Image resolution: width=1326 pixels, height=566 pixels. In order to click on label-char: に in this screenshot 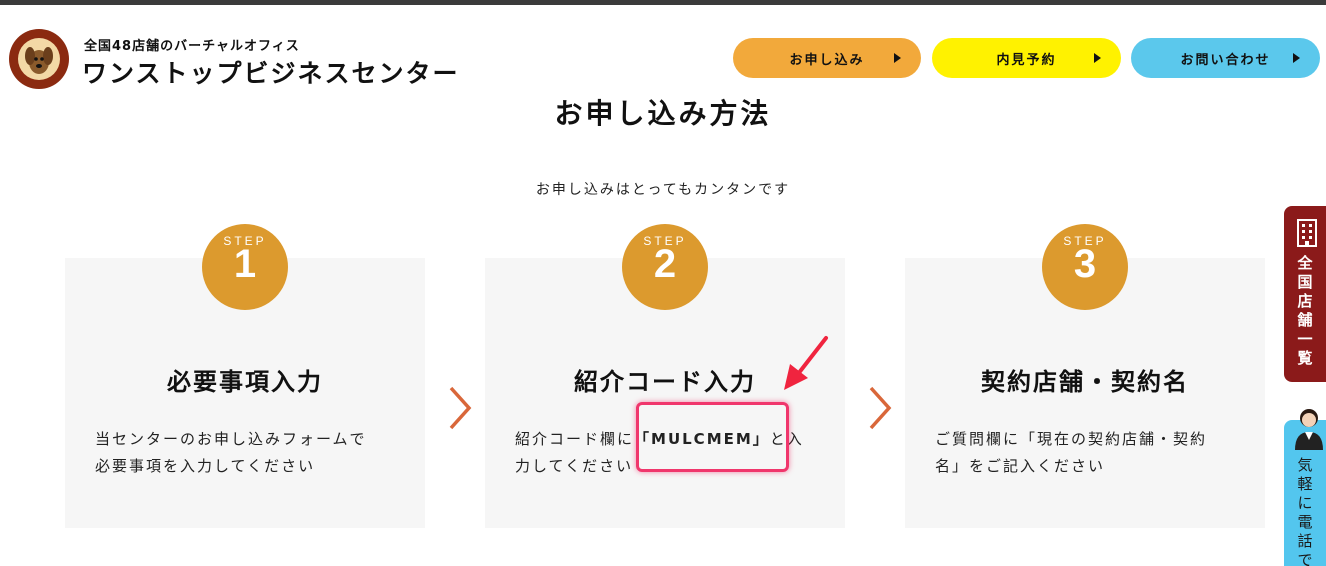, I will do `click(1305, 503)`.